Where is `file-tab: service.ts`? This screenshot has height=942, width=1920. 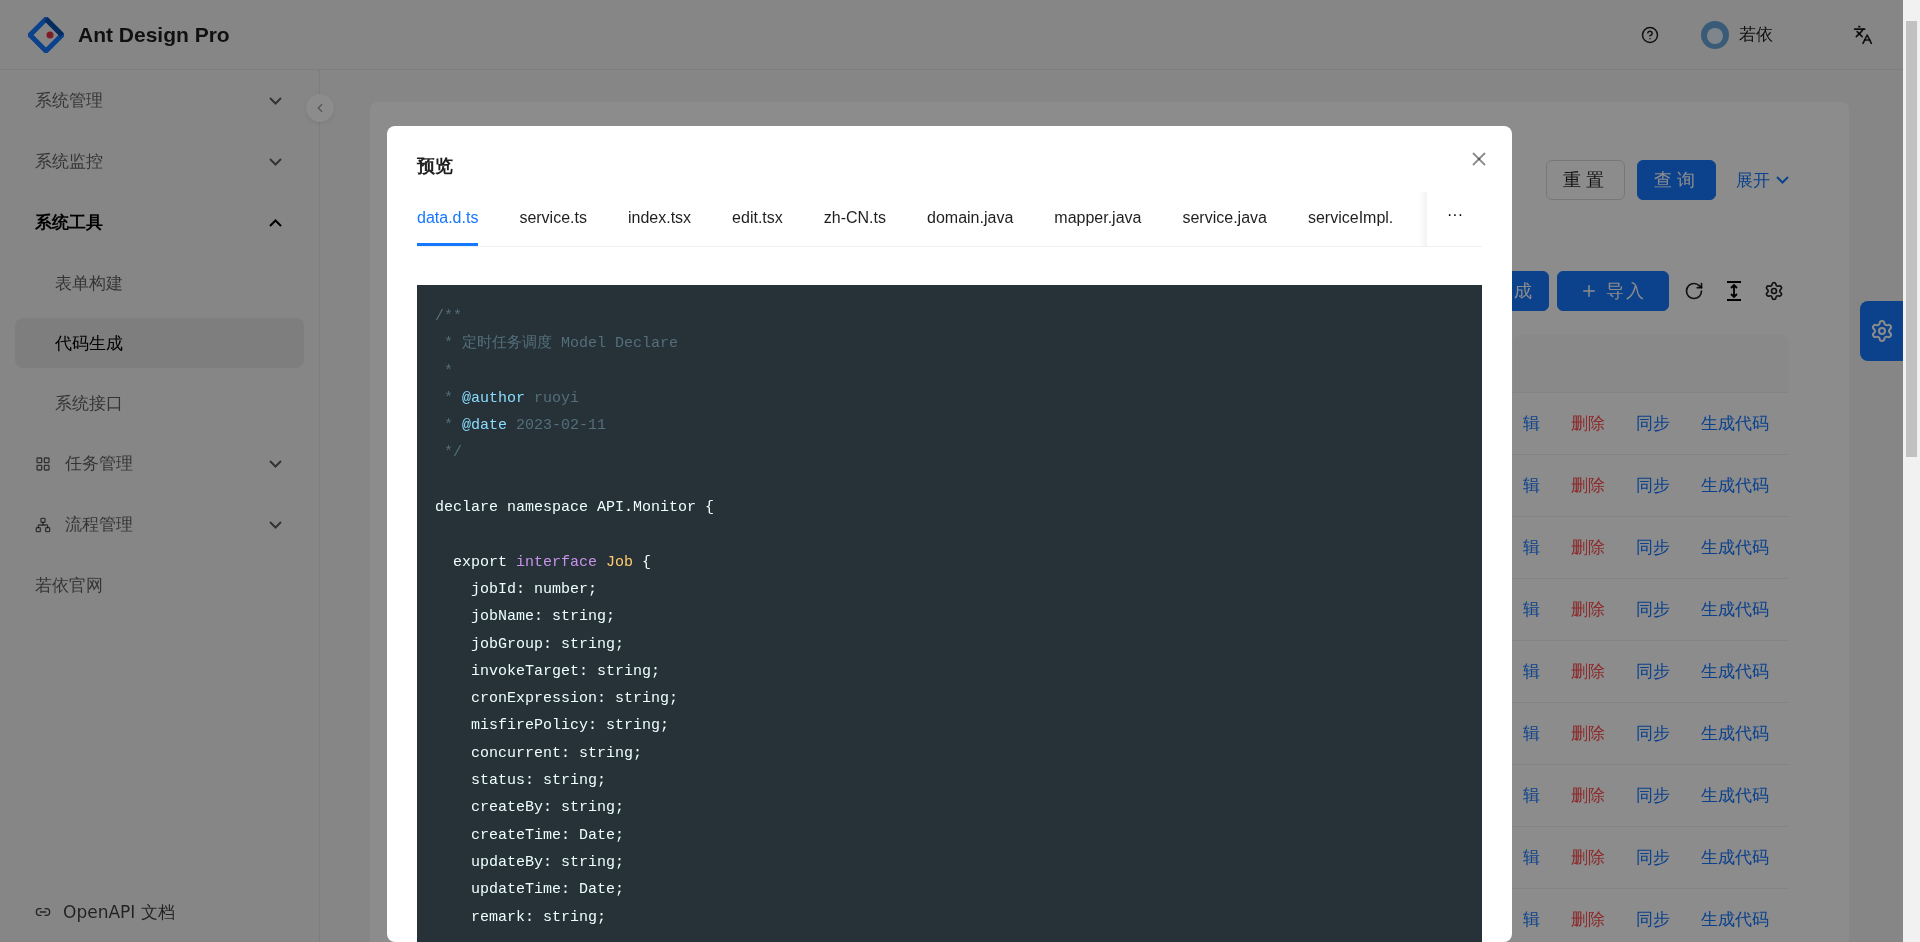 file-tab: service.ts is located at coordinates (553, 219).